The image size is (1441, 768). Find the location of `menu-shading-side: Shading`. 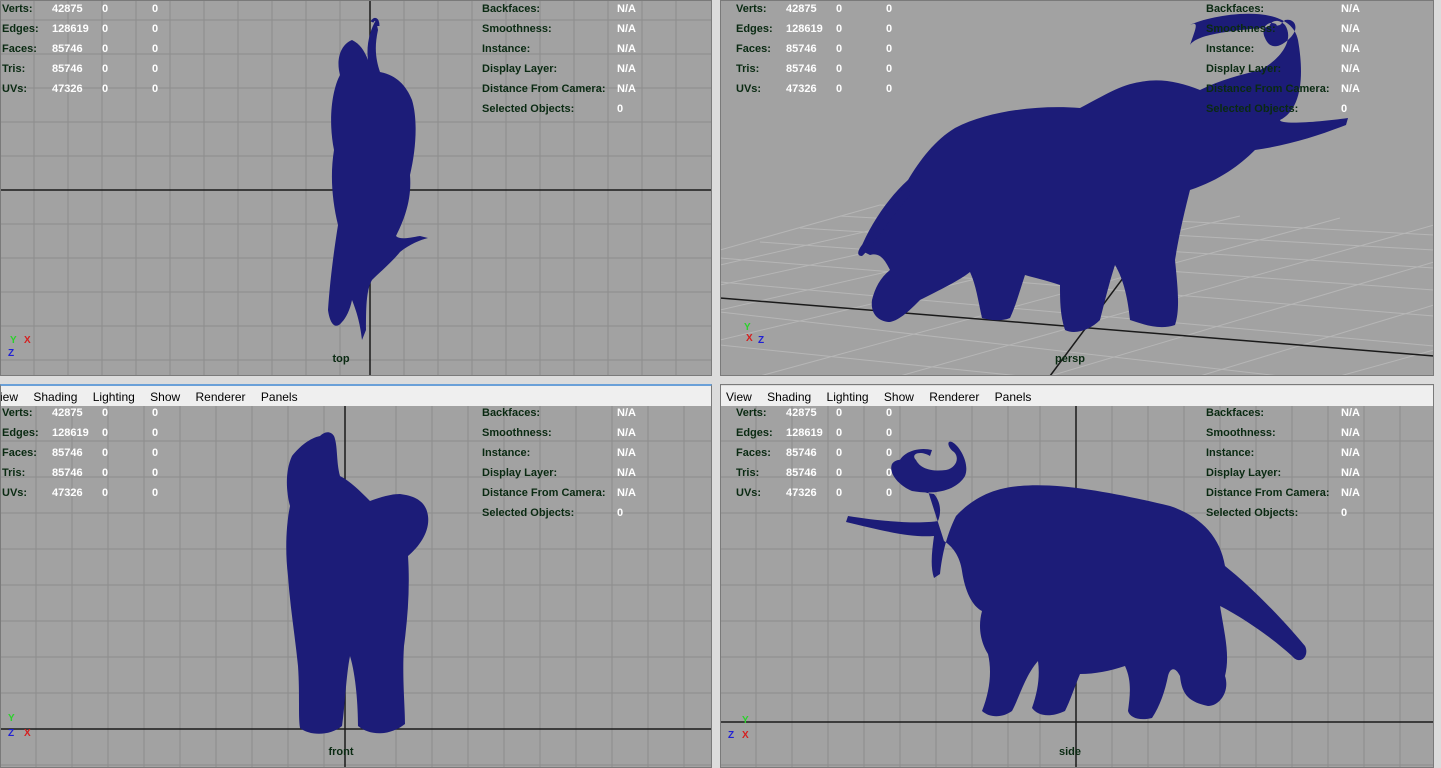

menu-shading-side: Shading is located at coordinates (789, 397).